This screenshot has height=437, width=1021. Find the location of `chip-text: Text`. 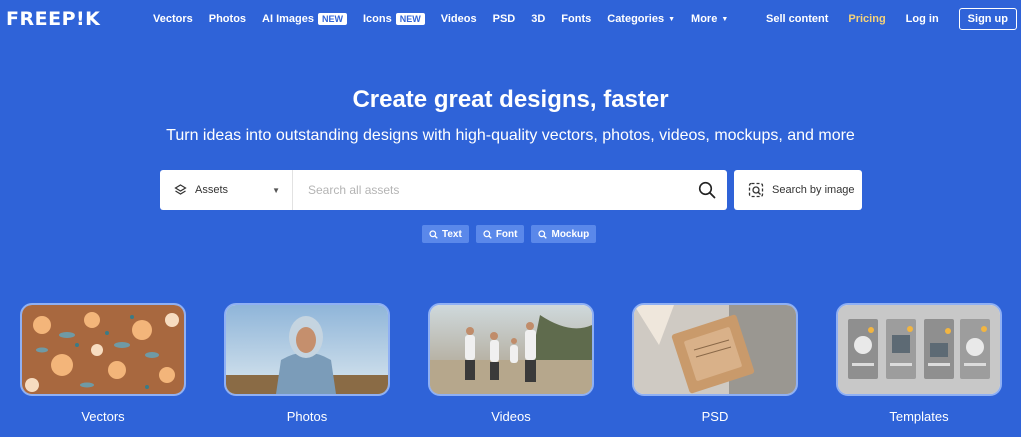

chip-text: Text is located at coordinates (445, 234).